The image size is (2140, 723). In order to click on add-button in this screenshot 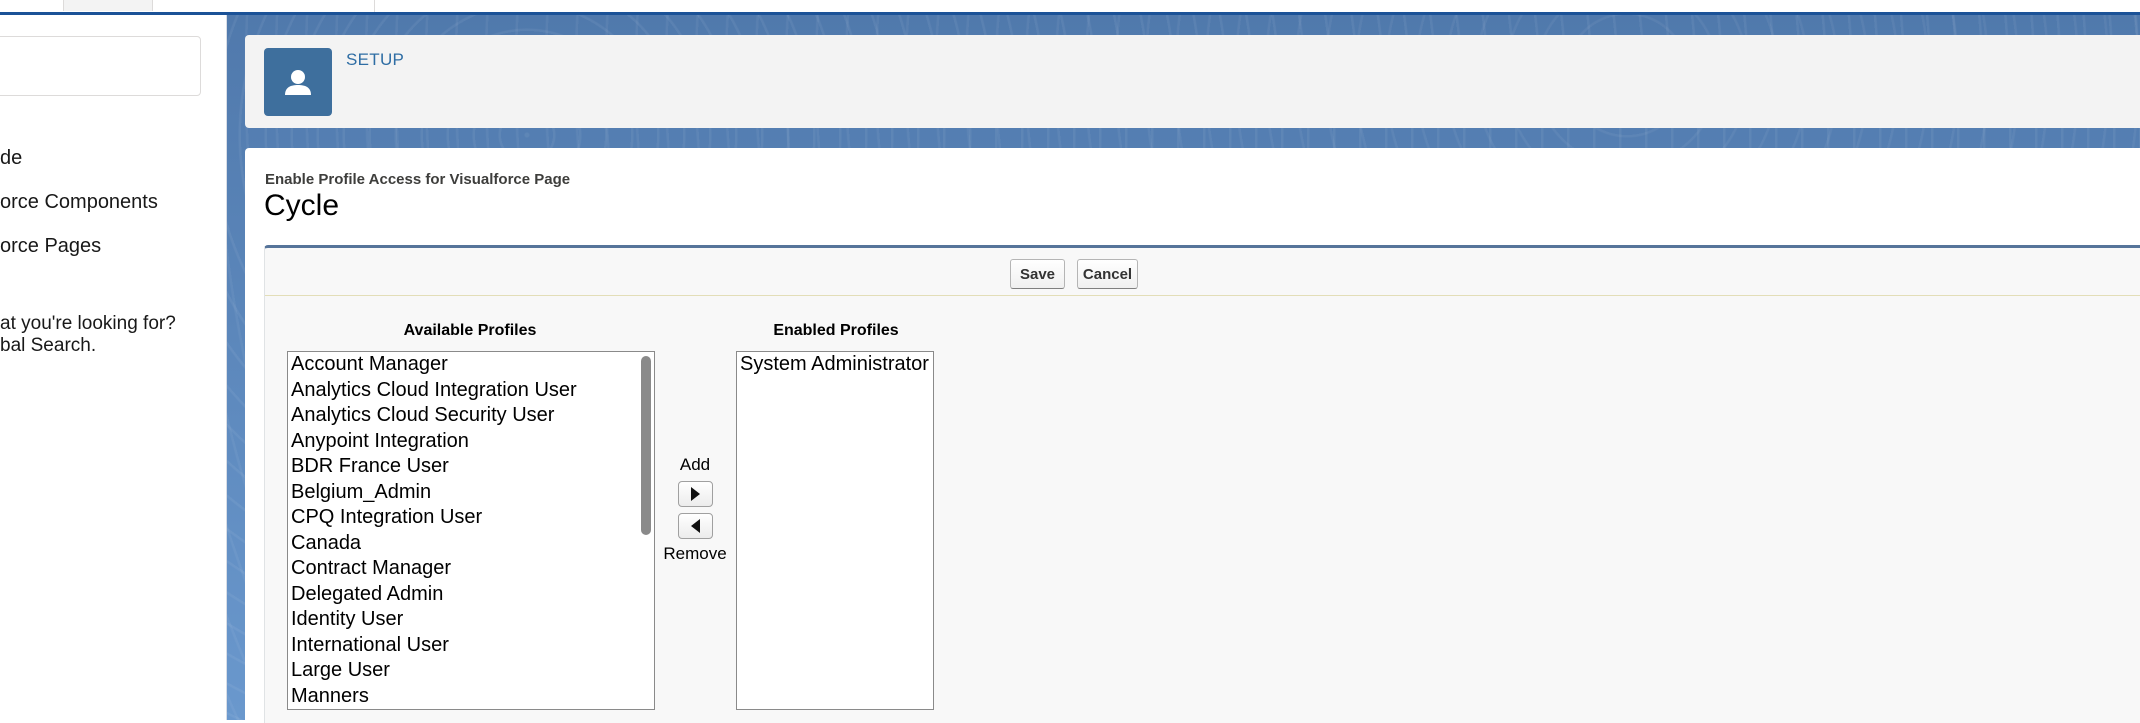, I will do `click(695, 494)`.